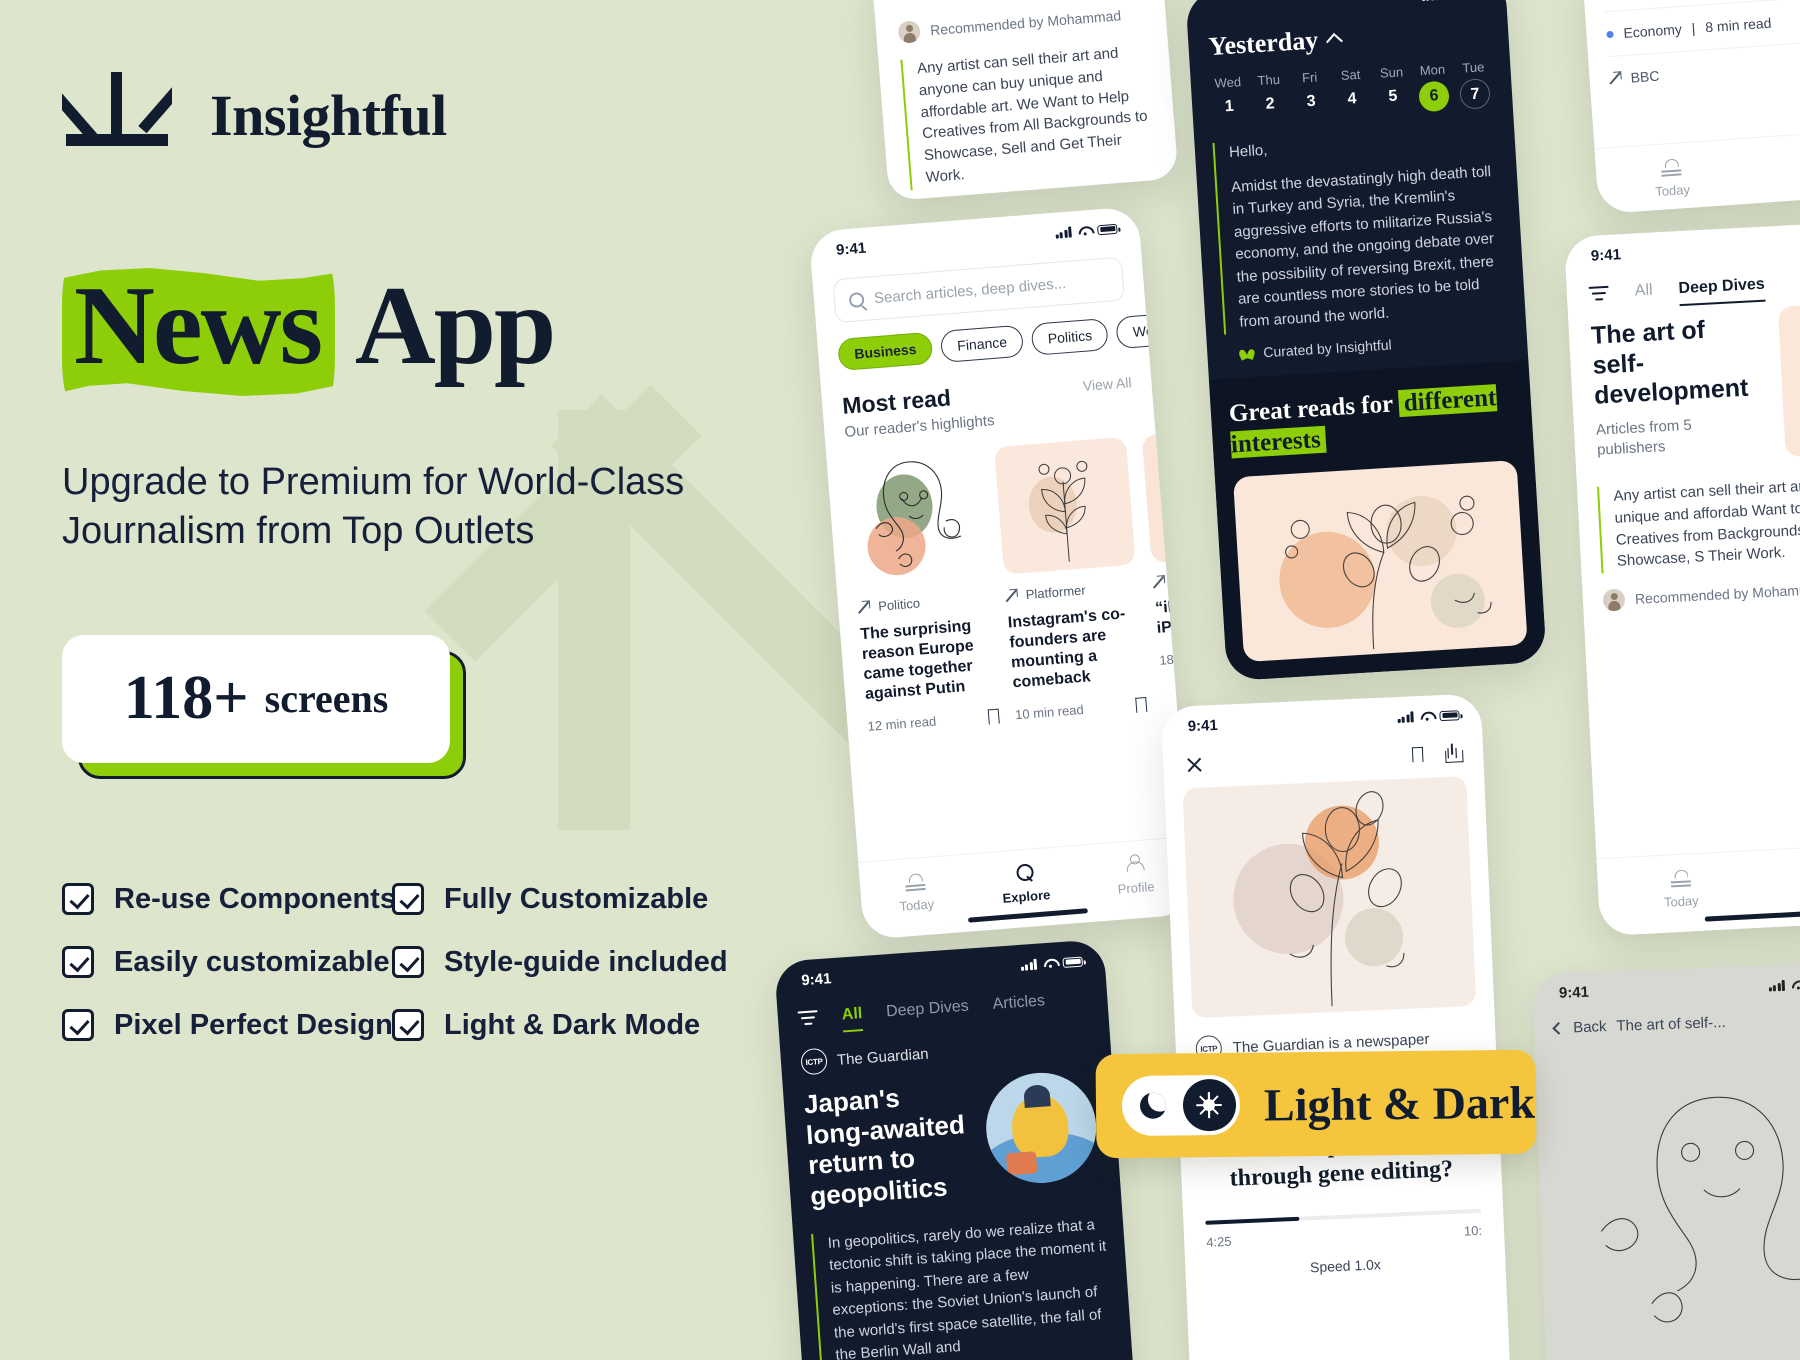 This screenshot has height=1360, width=1800. What do you see at coordinates (1153, 1105) in the screenshot?
I see `moon-half` at bounding box center [1153, 1105].